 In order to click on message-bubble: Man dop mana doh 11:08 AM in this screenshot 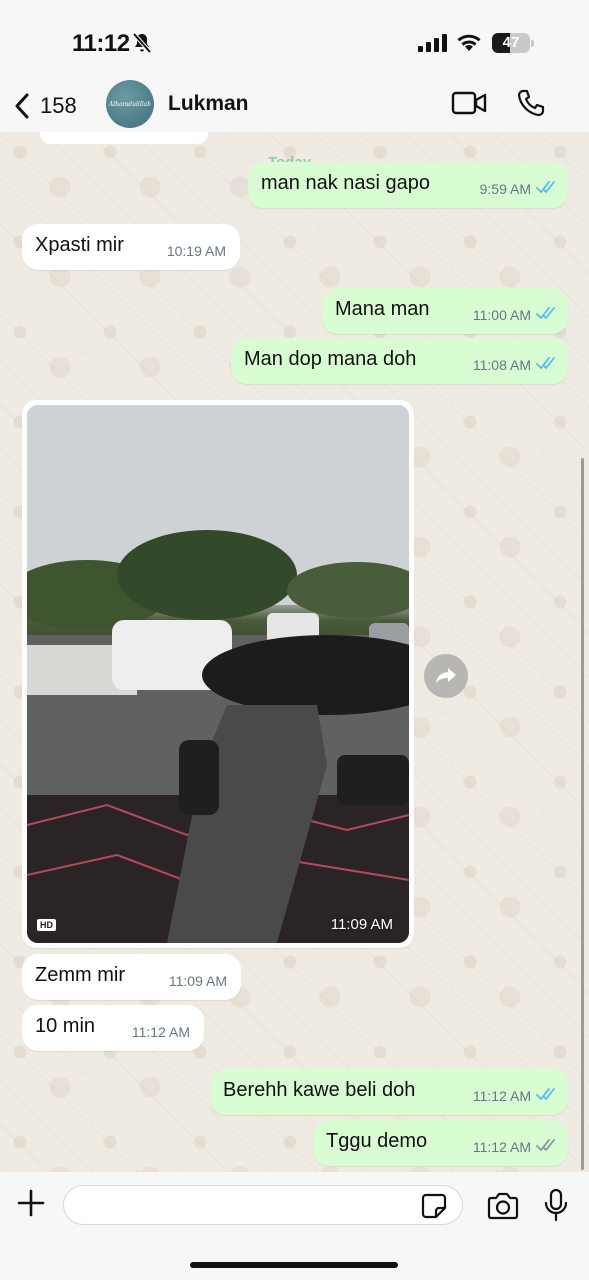, I will do `click(399, 361)`.